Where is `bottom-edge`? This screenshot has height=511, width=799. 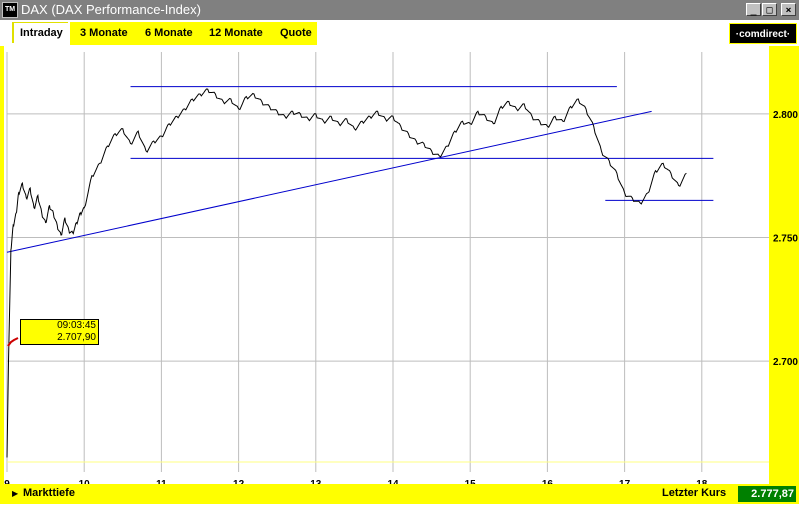
bottom-edge is located at coordinates (399, 507).